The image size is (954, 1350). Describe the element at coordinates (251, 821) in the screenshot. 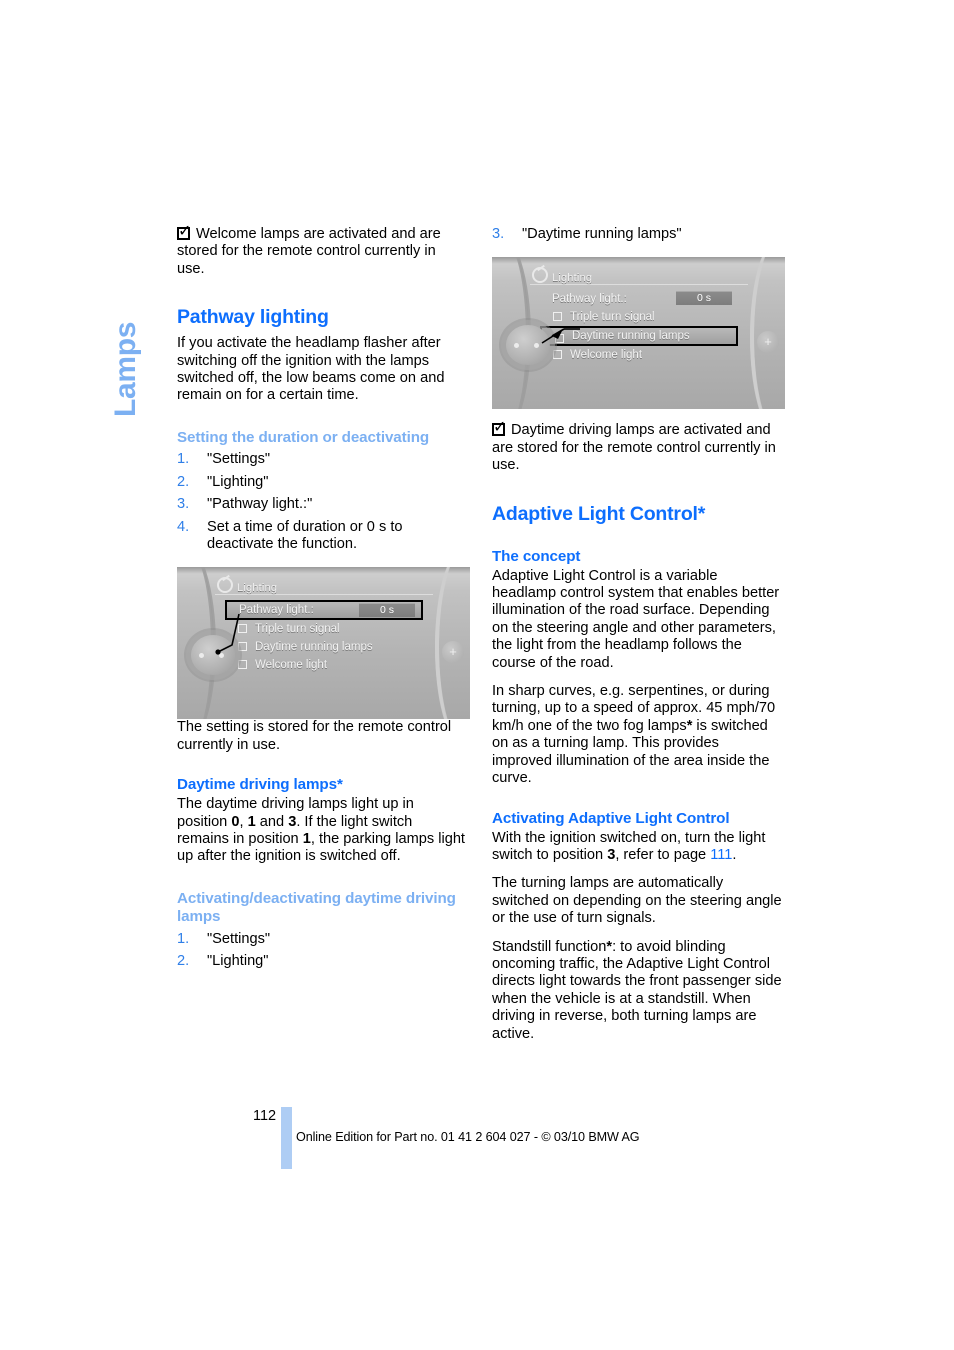

I see `position-1: 1` at that location.